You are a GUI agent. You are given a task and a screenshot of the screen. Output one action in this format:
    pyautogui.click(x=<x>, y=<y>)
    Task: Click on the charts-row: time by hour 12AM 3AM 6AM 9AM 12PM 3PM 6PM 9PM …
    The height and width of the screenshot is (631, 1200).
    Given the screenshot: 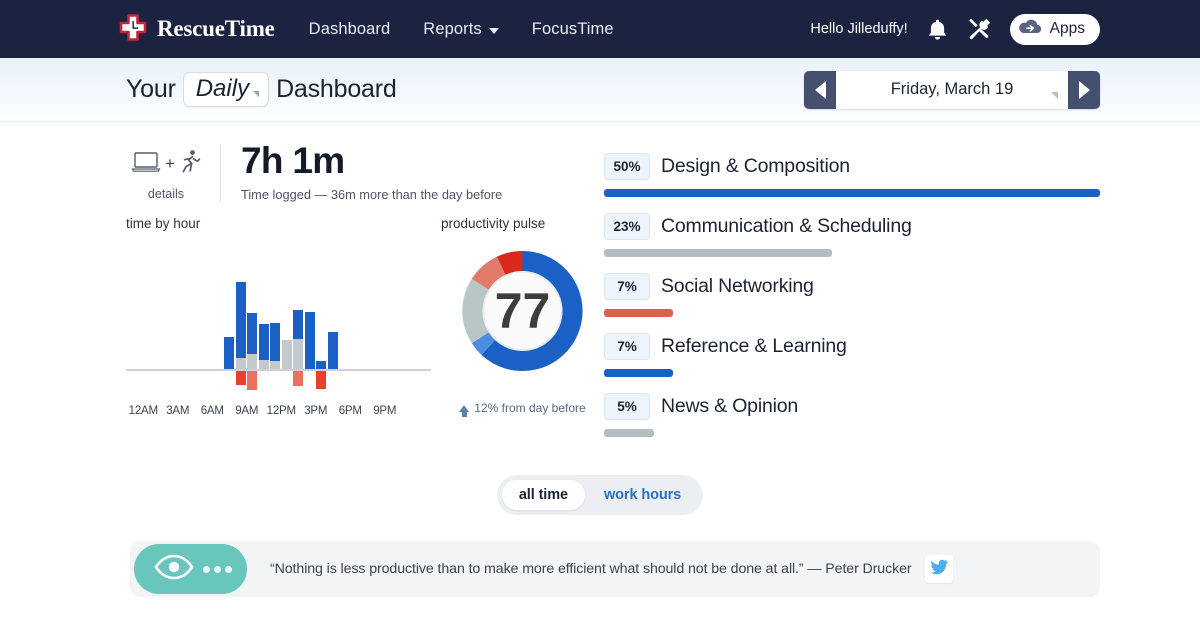 What is the action you would take?
    pyautogui.click(x=365, y=316)
    